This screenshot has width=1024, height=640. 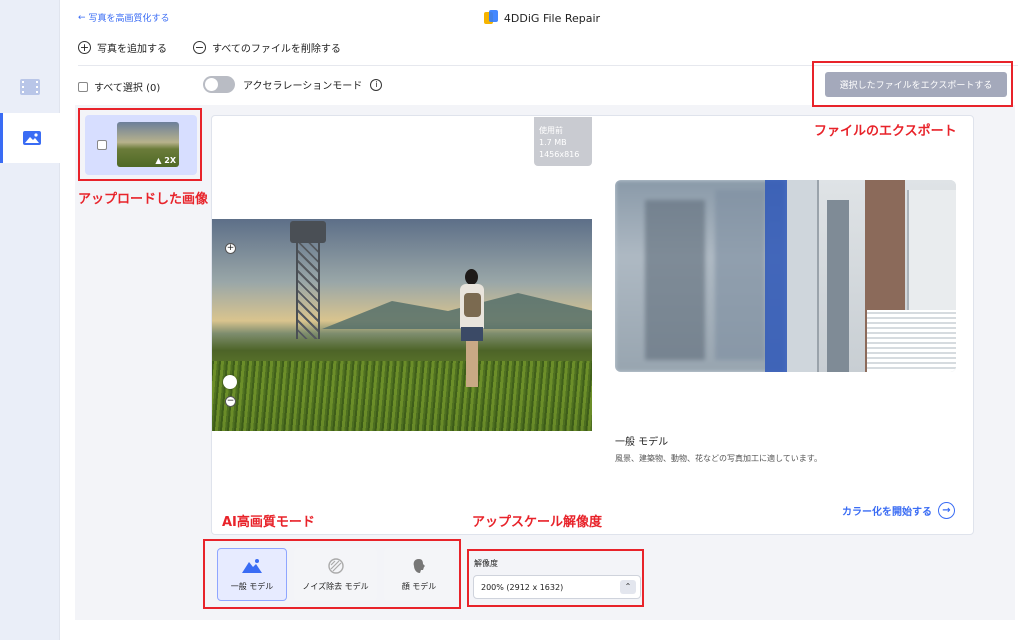 What do you see at coordinates (551, 130) in the screenshot?
I see `before-label: 使用前` at bounding box center [551, 130].